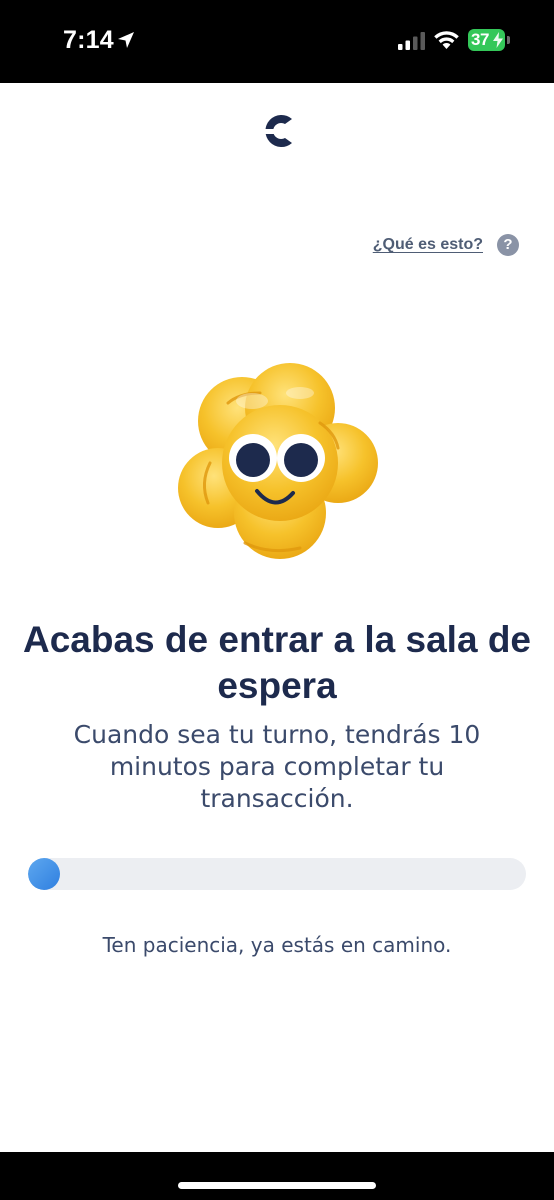  I want to click on battery-charging-icon, so click(498, 40).